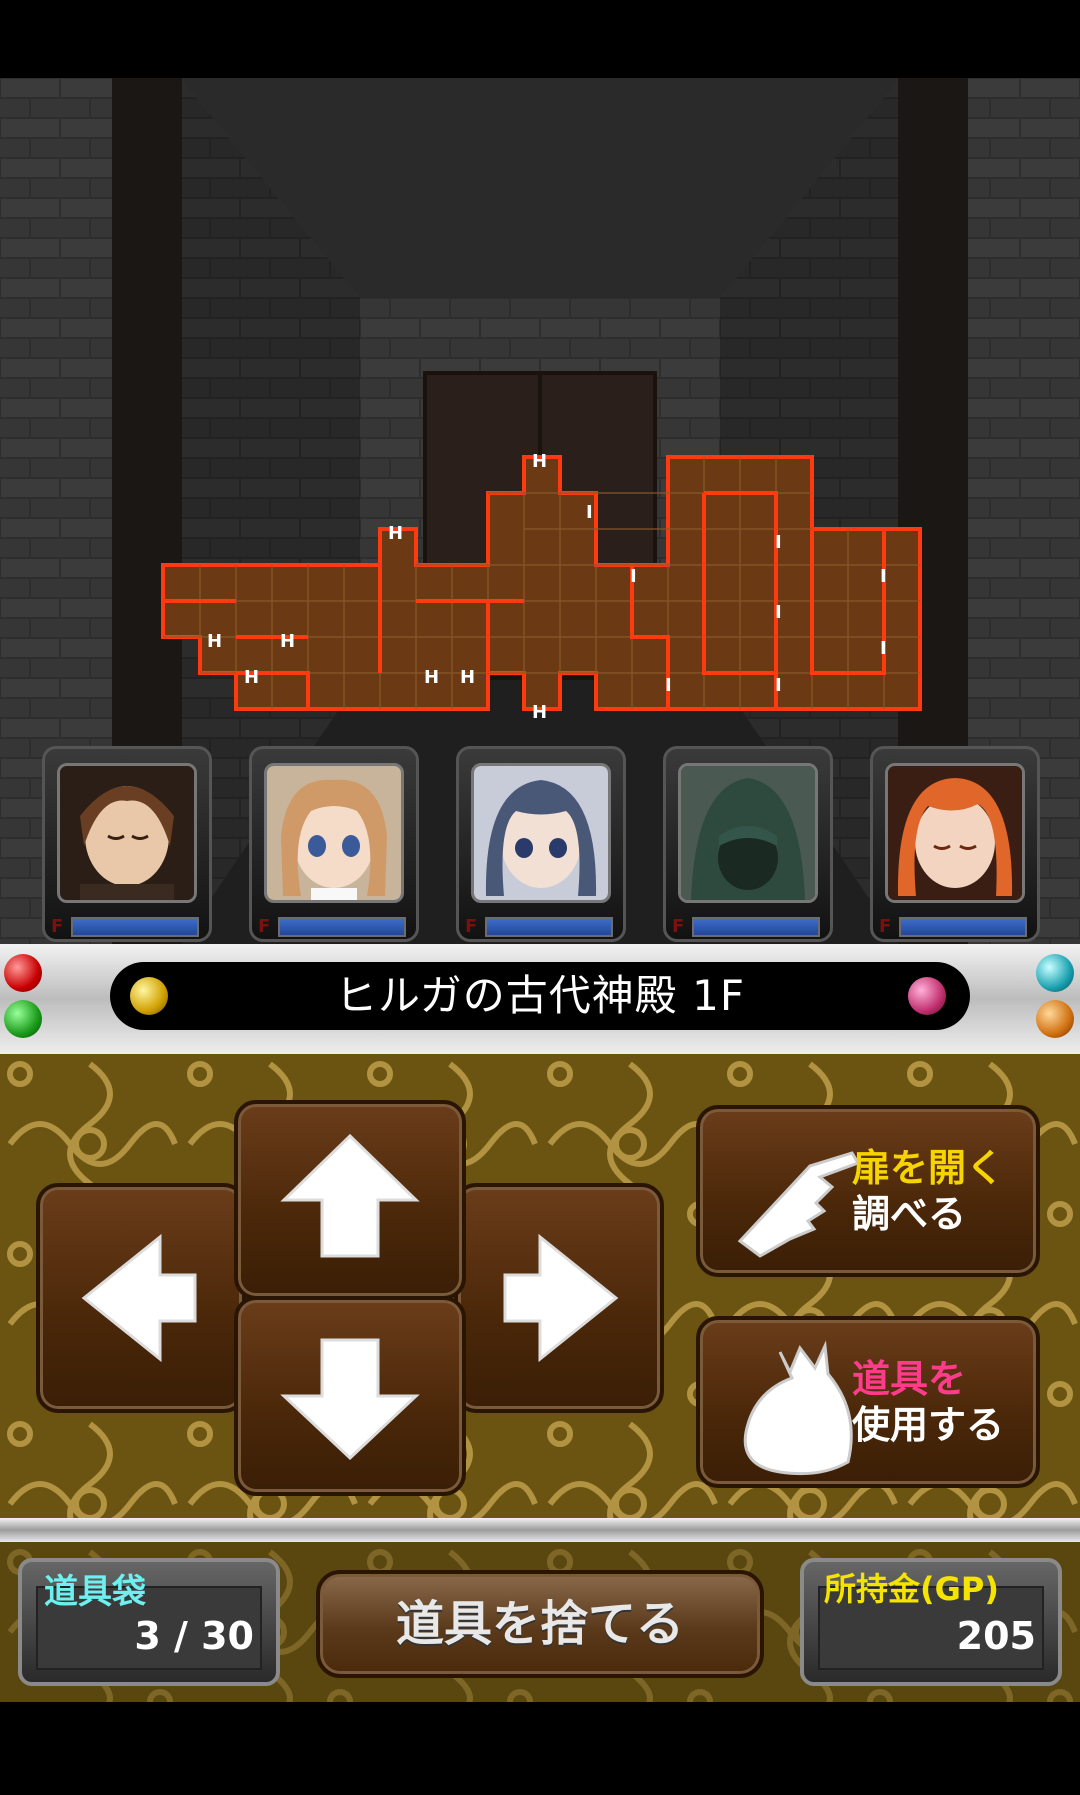 This screenshot has height=1795, width=1080. I want to click on gold-box: 所持金(GP) 205, so click(931, 1622).